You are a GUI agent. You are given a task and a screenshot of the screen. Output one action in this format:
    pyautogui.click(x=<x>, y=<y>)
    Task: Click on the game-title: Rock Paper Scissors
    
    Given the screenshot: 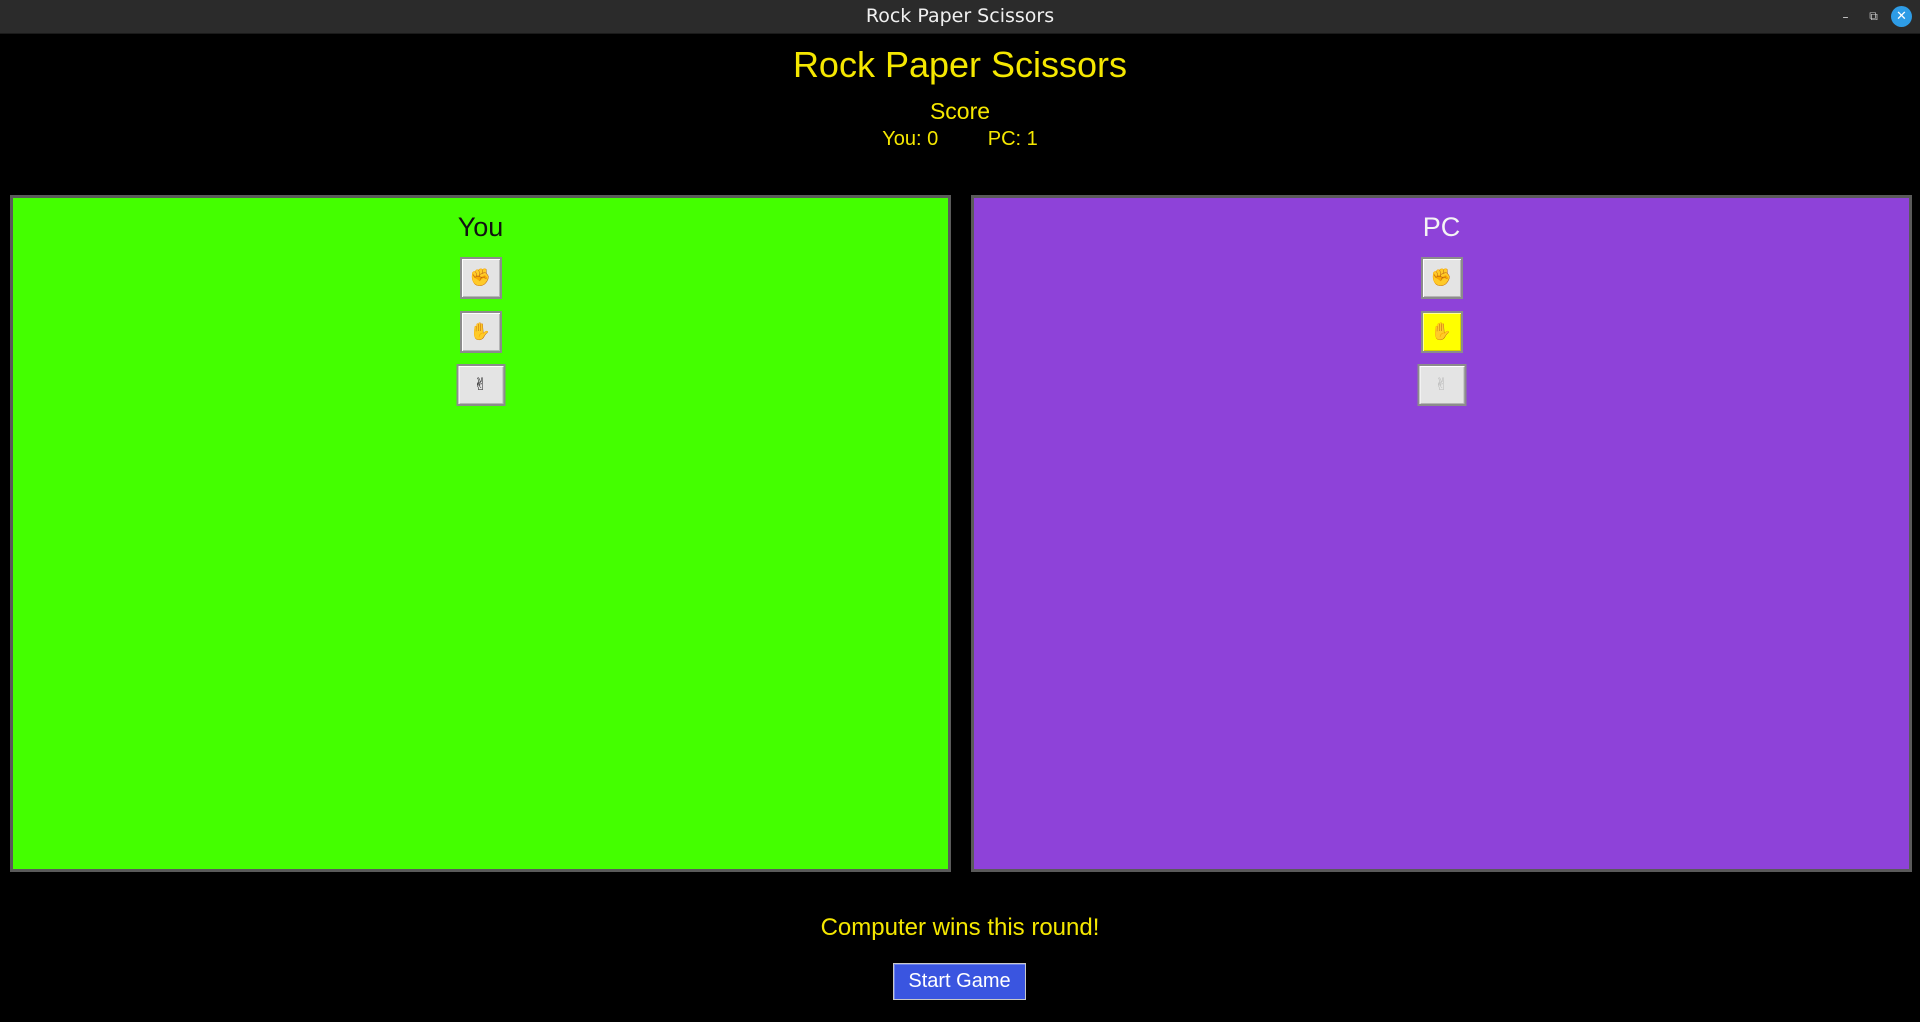 What is the action you would take?
    pyautogui.click(x=960, y=64)
    